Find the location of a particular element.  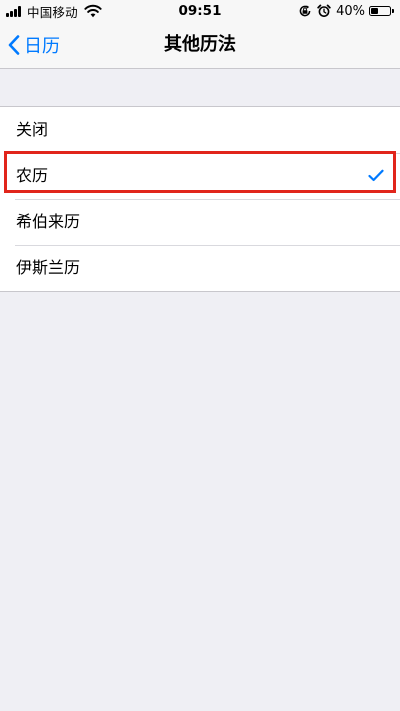

calendar-option-label: 伊斯兰历 is located at coordinates (48, 267).